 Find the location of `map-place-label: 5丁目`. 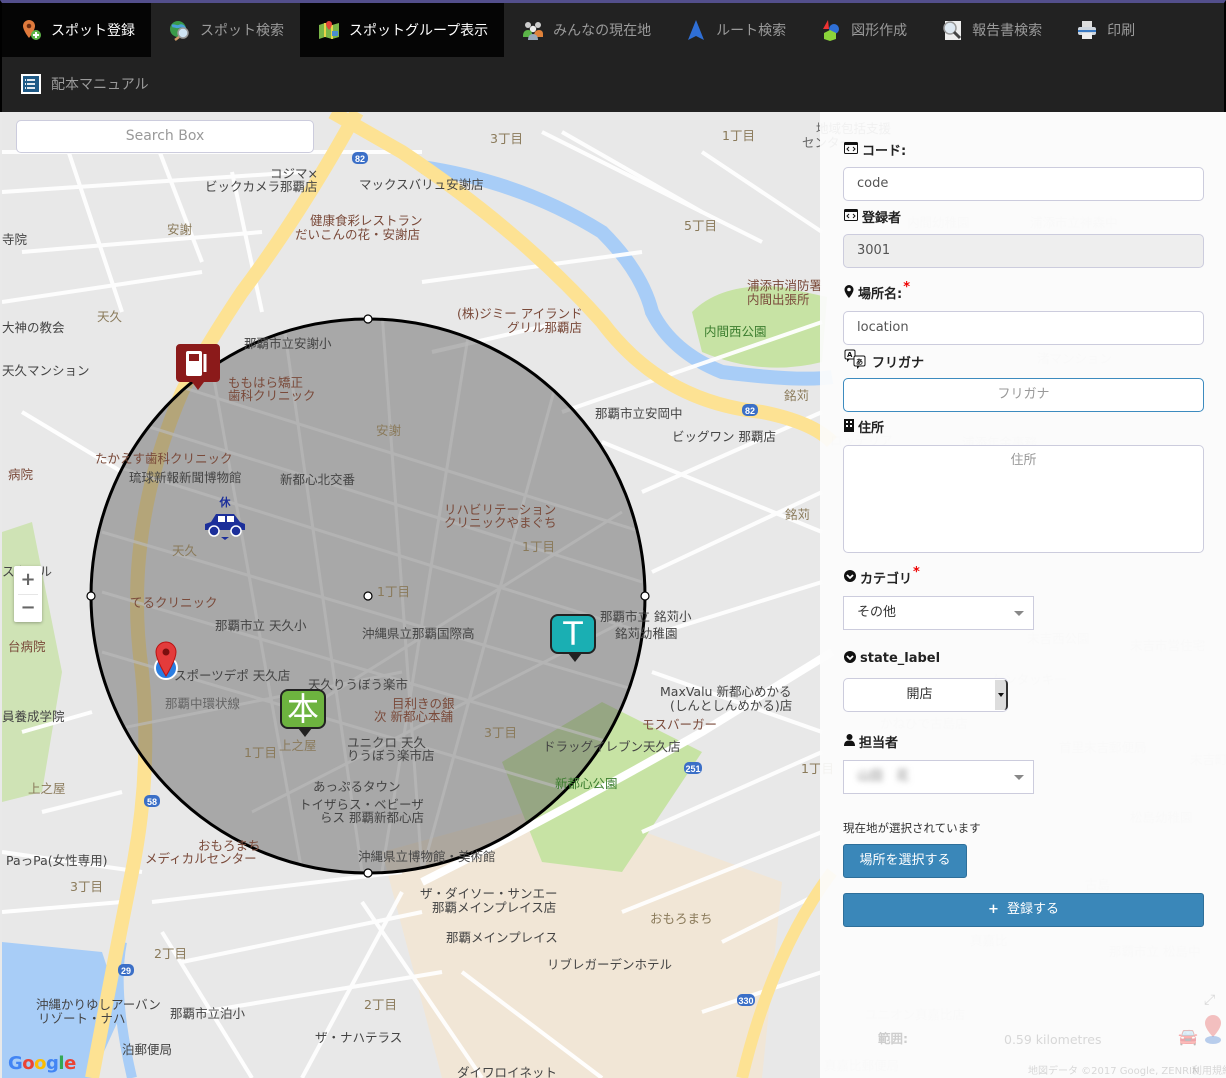

map-place-label: 5丁目 is located at coordinates (700, 225).